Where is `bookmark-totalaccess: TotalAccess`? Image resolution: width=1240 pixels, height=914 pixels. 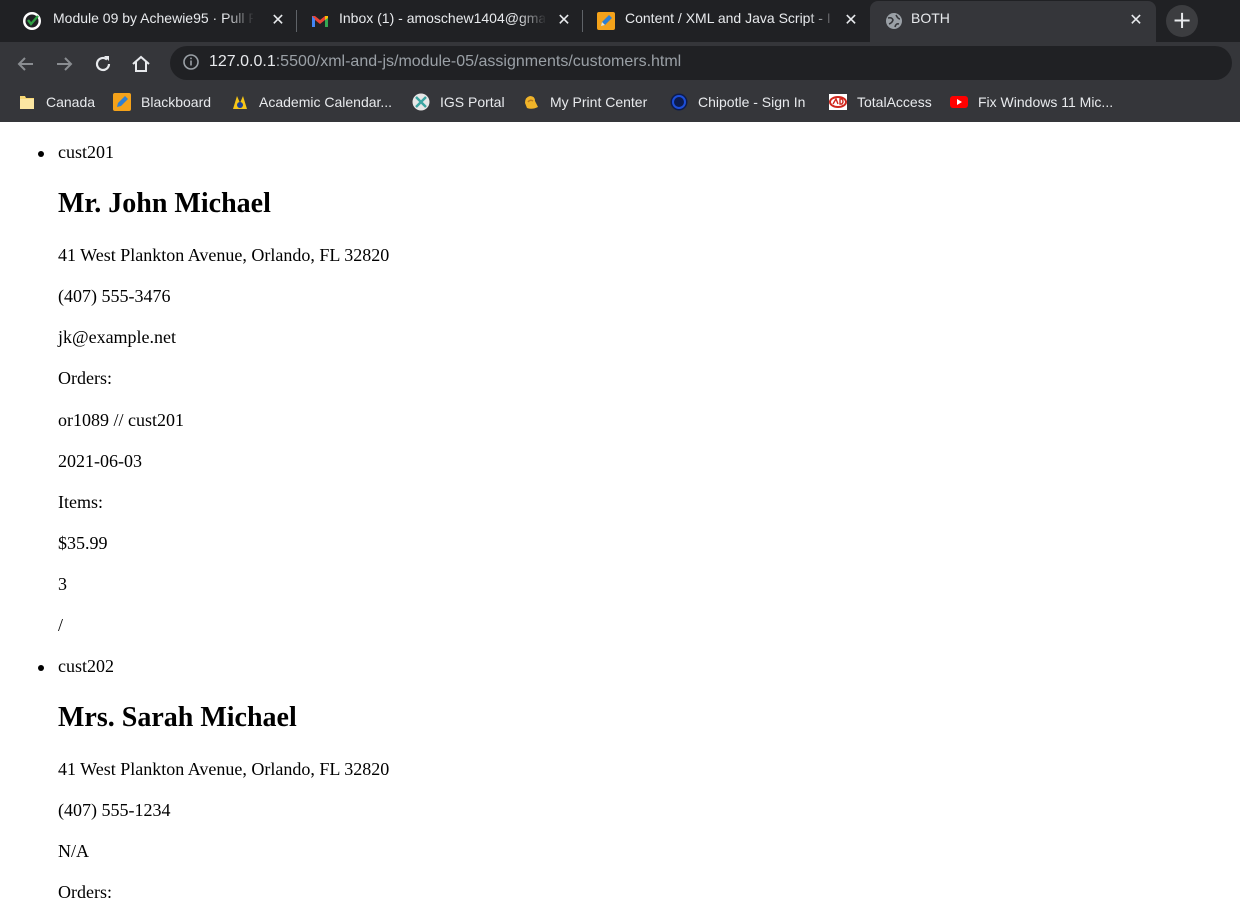
bookmark-totalaccess: TotalAccess is located at coordinates (880, 102).